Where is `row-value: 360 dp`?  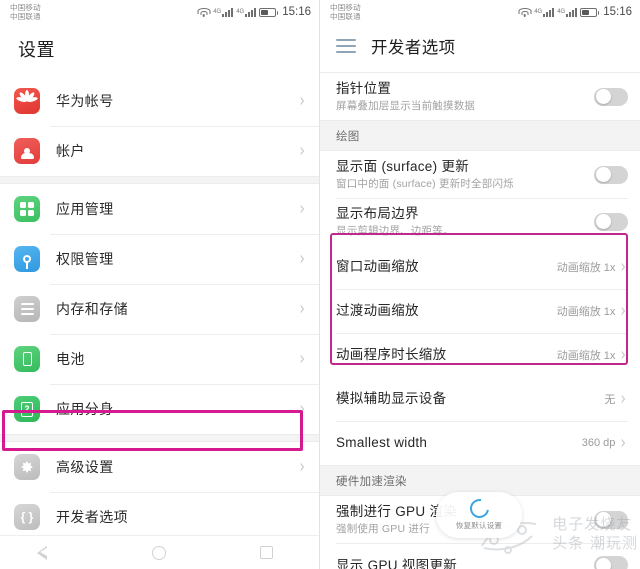
row-value: 360 dp is located at coordinates (598, 443).